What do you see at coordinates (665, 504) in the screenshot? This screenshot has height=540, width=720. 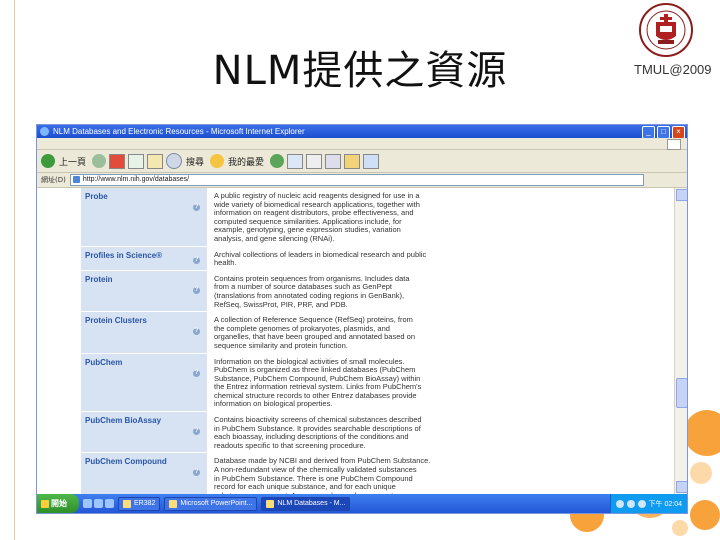 I see `clock: 下午 02:04` at bounding box center [665, 504].